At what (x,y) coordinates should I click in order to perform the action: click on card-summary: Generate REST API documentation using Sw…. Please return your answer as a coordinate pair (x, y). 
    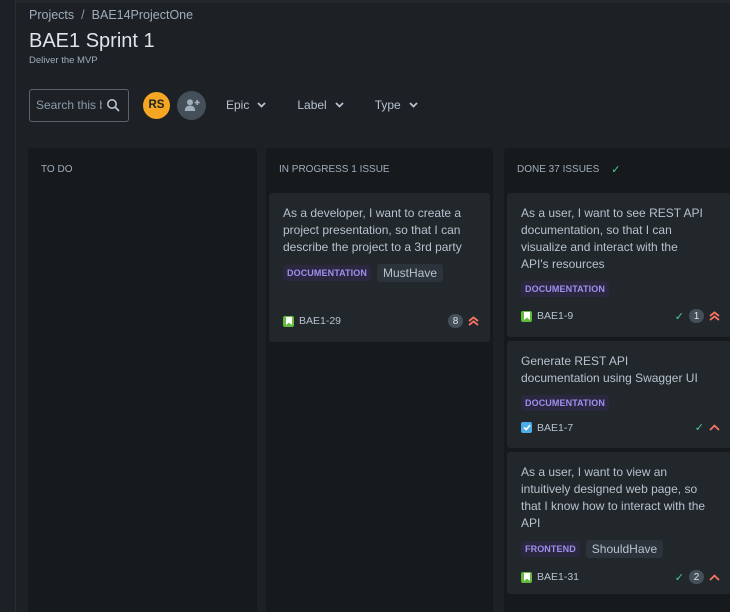
    Looking at the image, I should click on (609, 369).